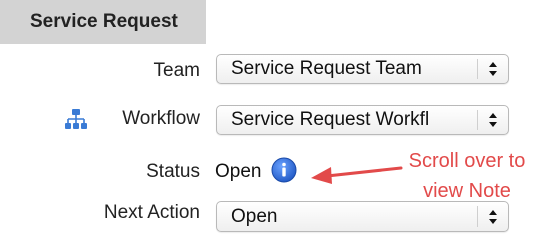 This screenshot has height=243, width=541. Describe the element at coordinates (326, 68) in the screenshot. I see `team-select-value: Service Request Team` at that location.